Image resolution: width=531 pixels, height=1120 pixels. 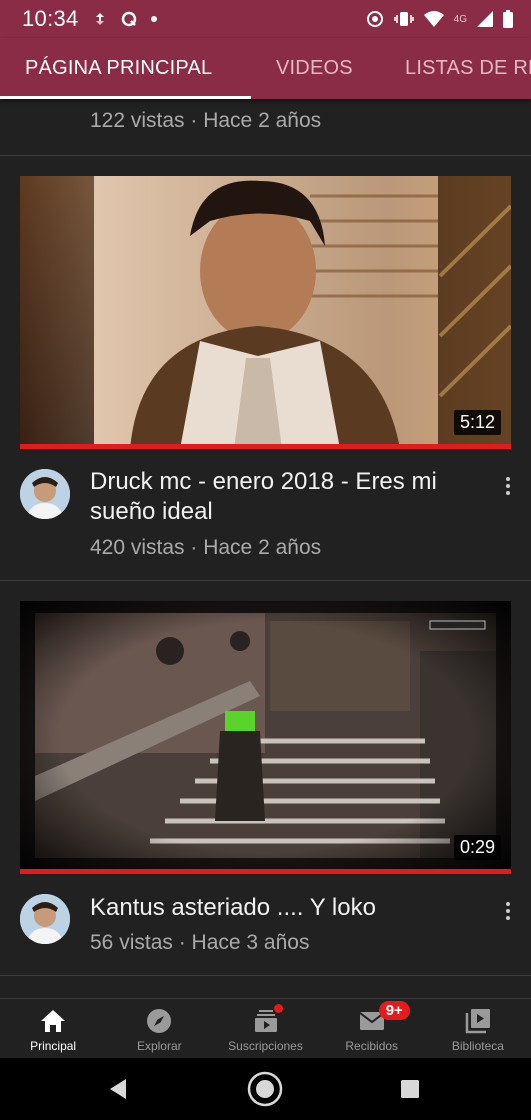 I want to click on system-navigation-bar, so click(x=265, y=1089).